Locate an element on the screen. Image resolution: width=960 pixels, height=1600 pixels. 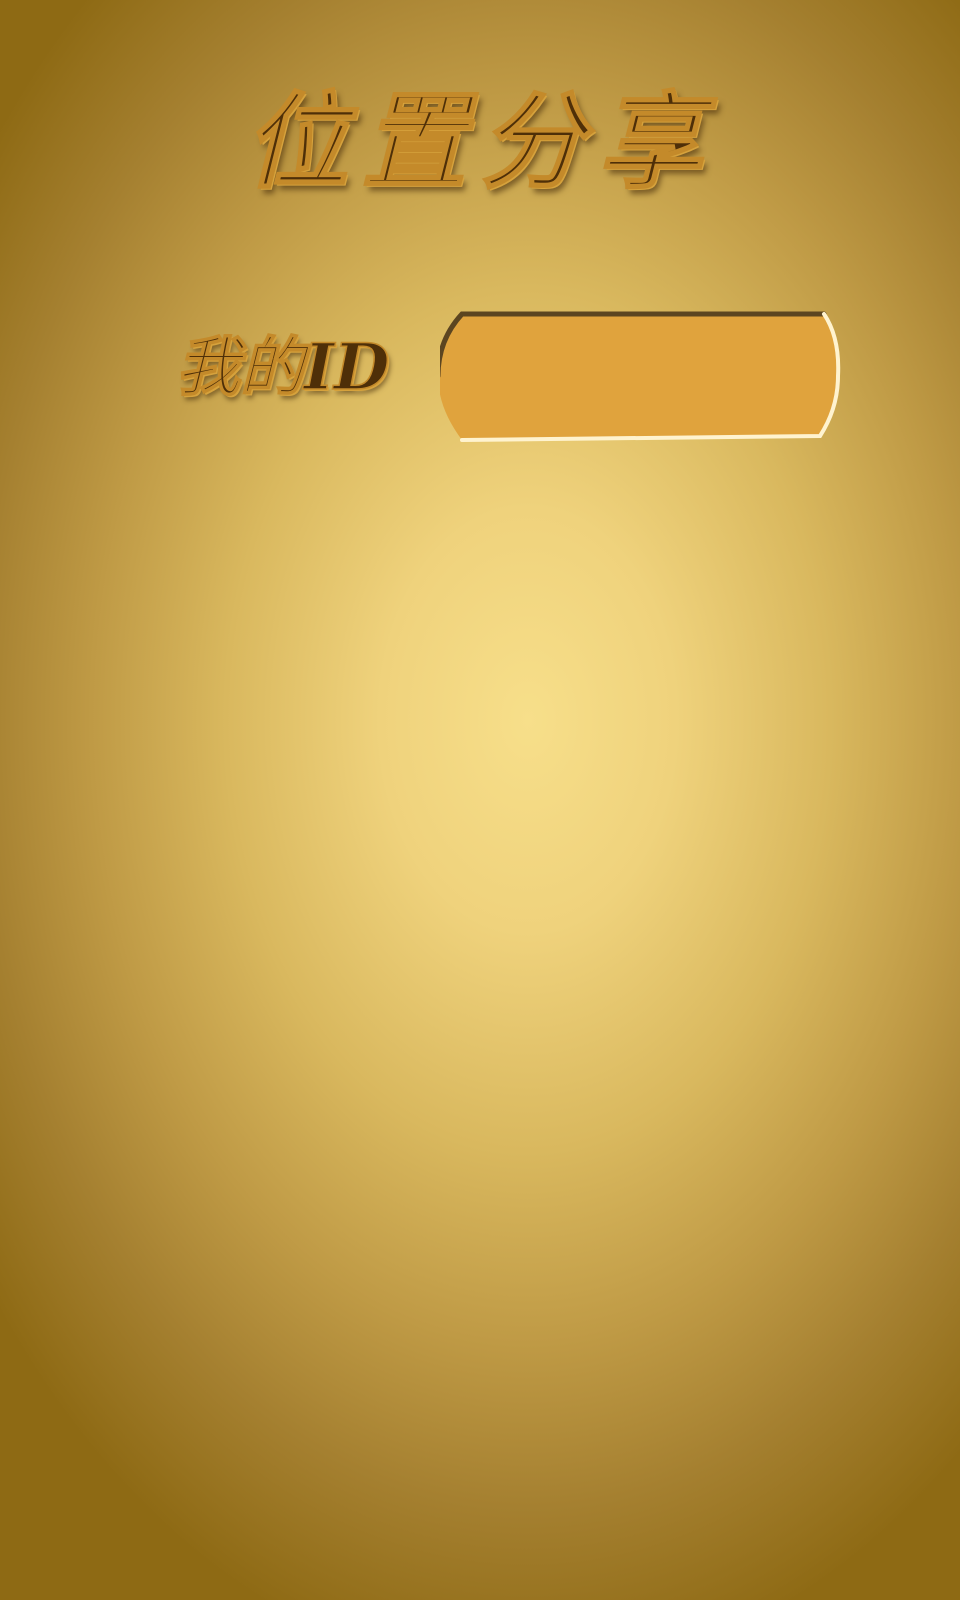
id-input is located at coordinates (646, 379).